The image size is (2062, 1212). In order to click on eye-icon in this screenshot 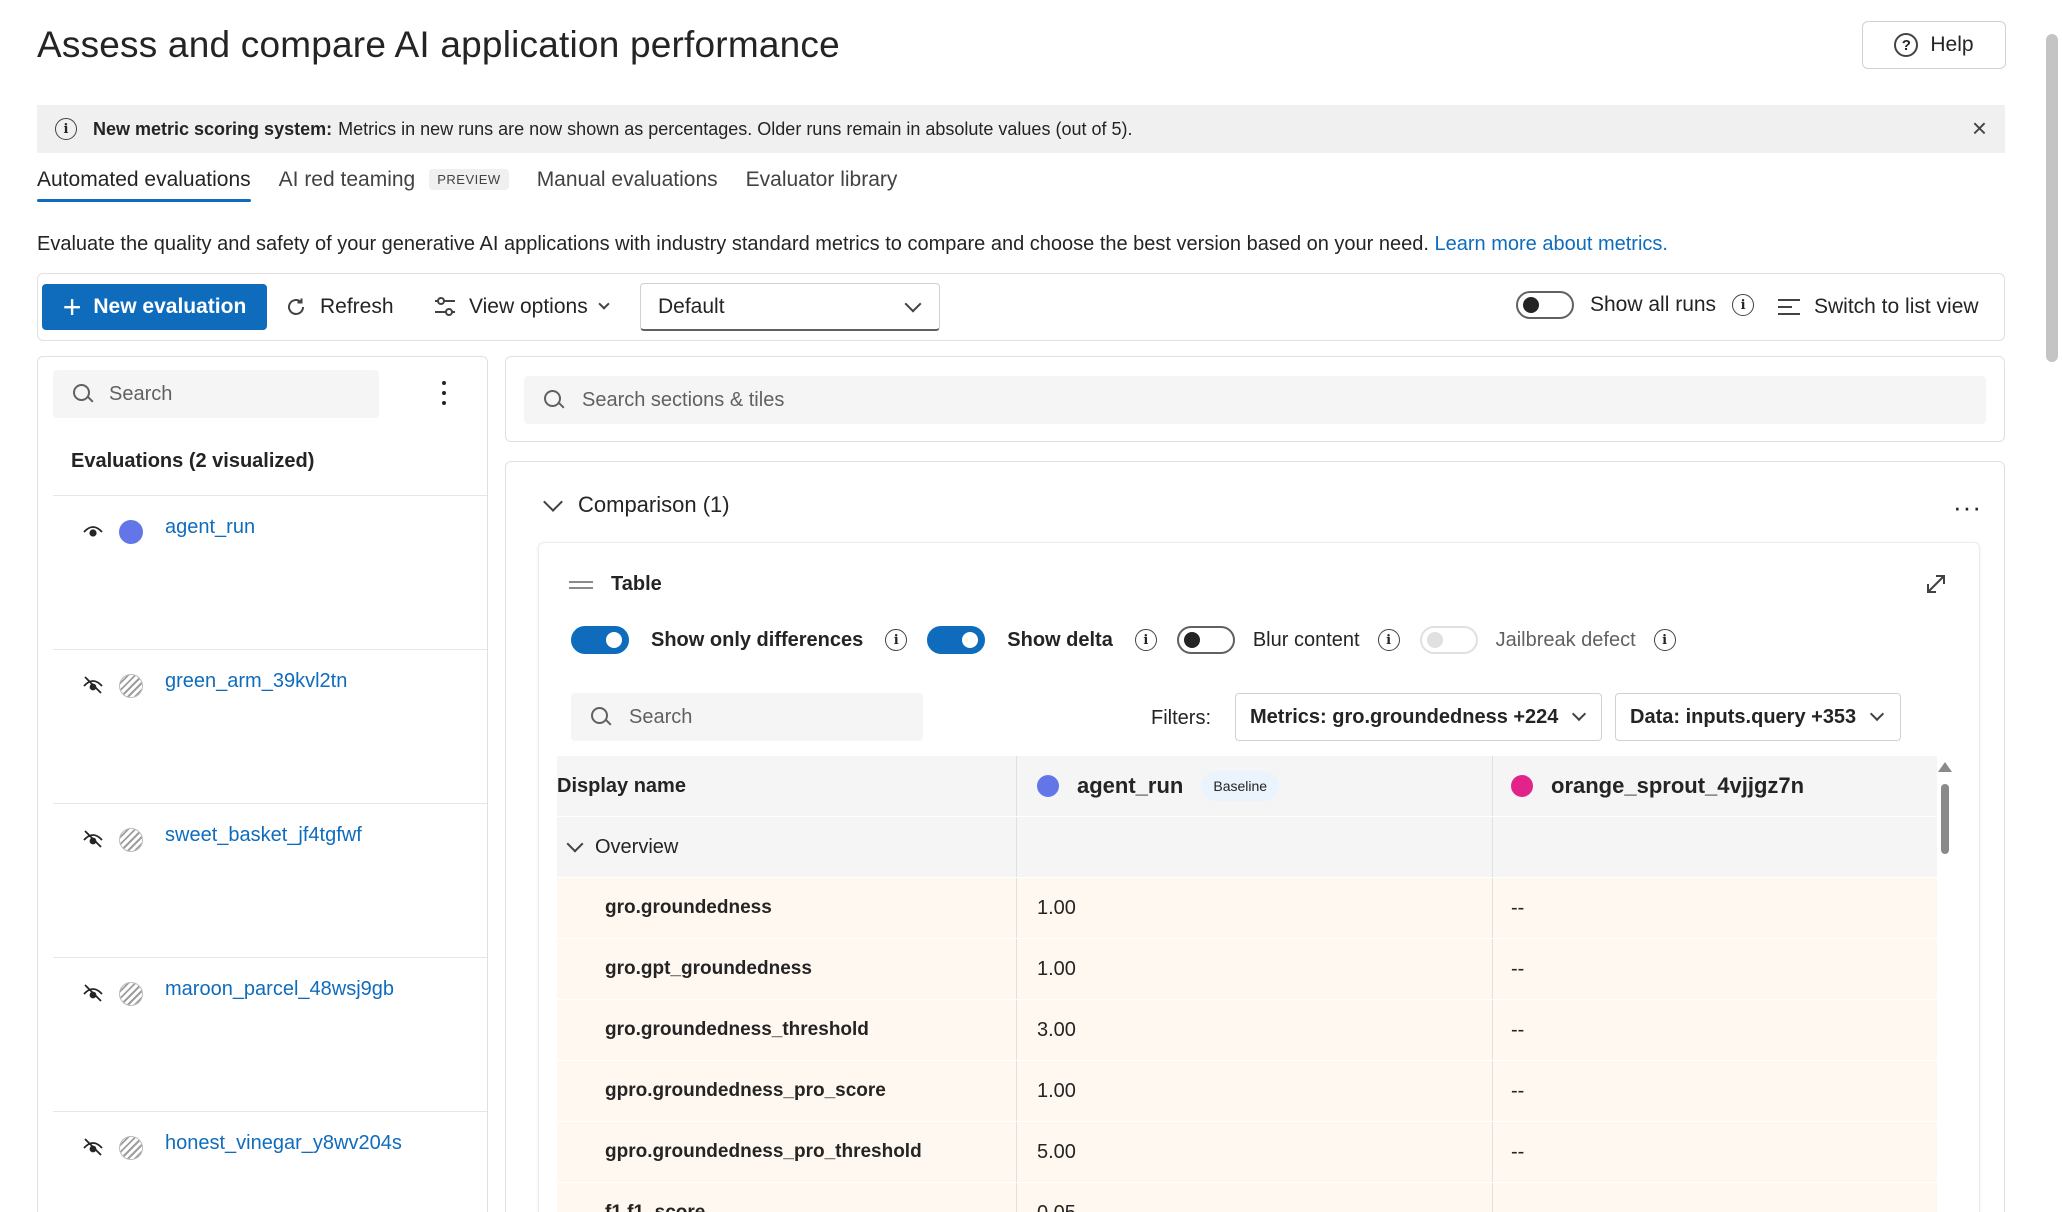, I will do `click(93, 531)`.